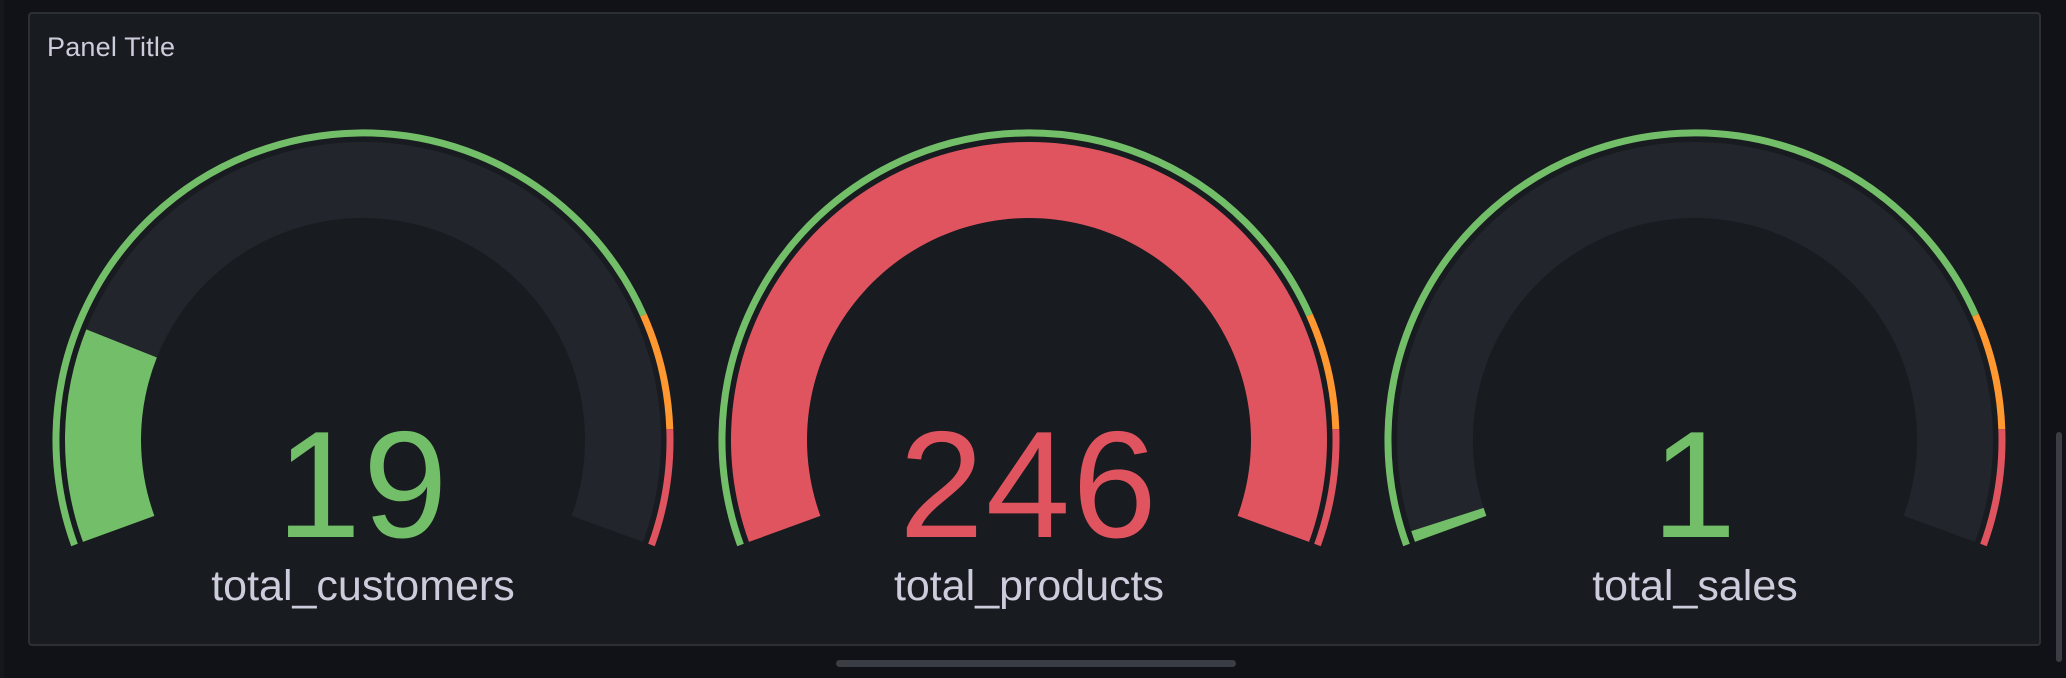 The width and height of the screenshot is (2066, 678). What do you see at coordinates (363, 586) in the screenshot?
I see `gauge-label-total-customers: total_customers` at bounding box center [363, 586].